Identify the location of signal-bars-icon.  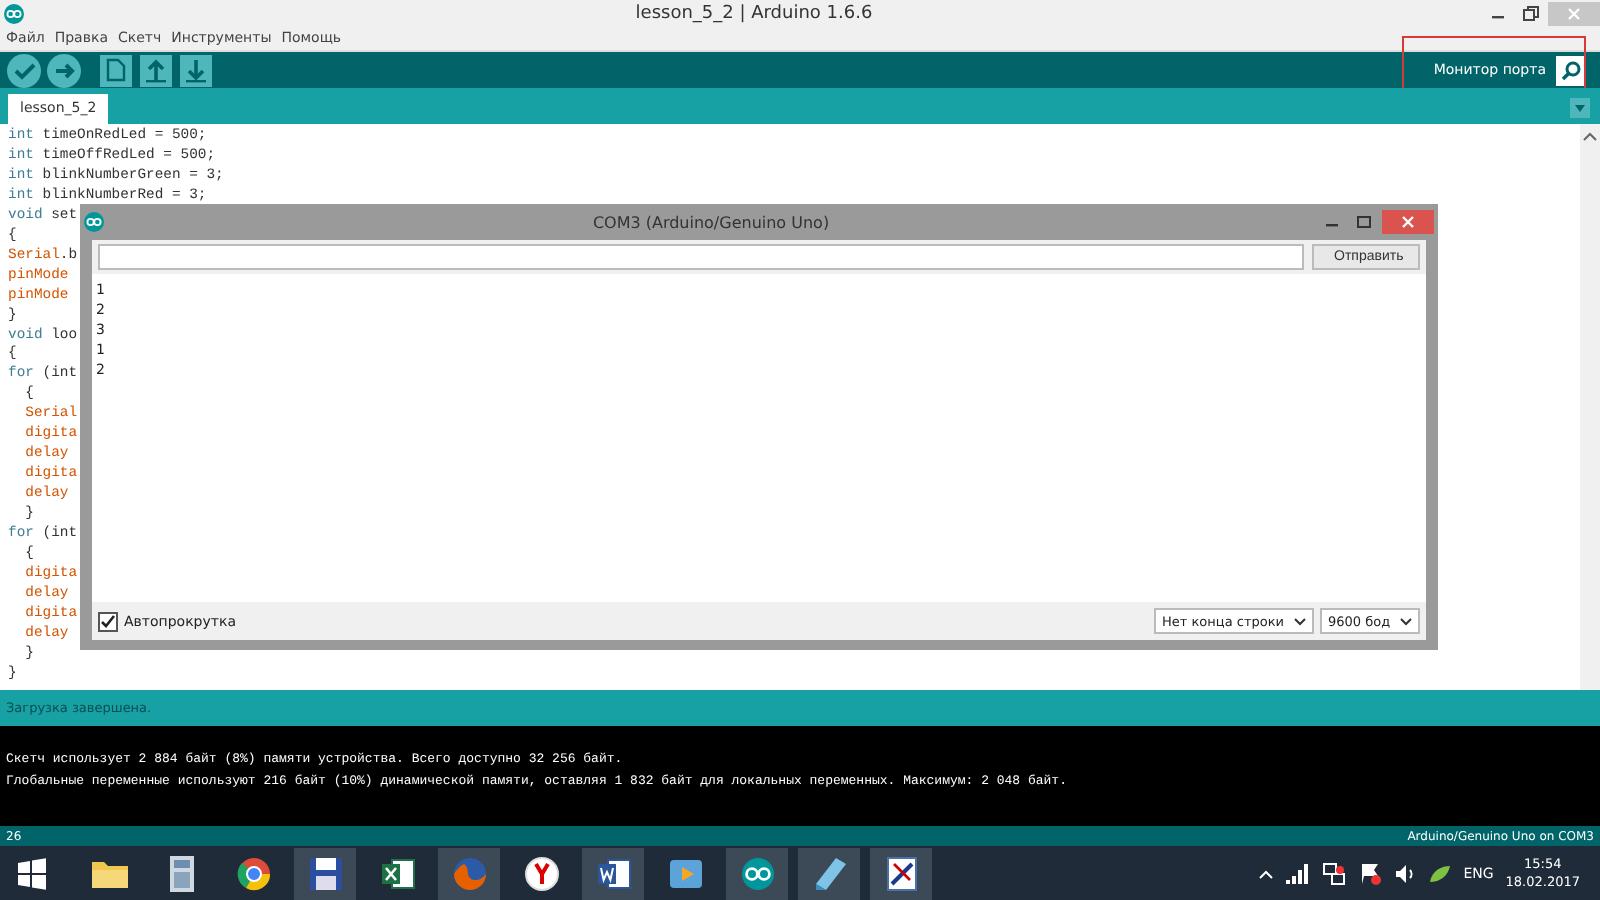
(1297, 873).